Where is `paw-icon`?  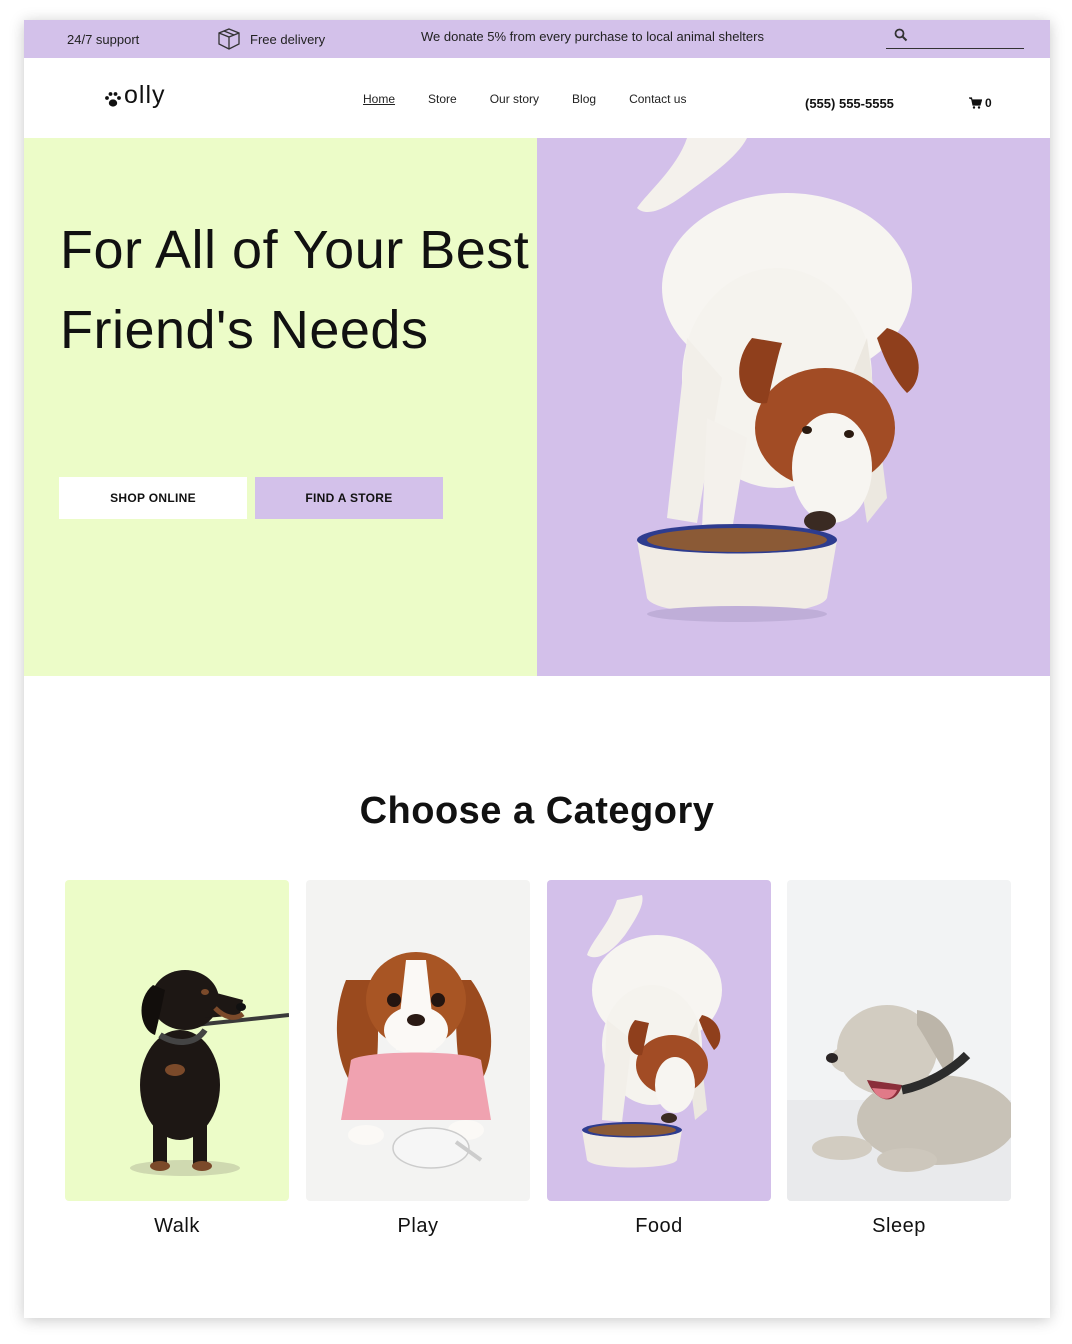
paw-icon is located at coordinates (113, 99).